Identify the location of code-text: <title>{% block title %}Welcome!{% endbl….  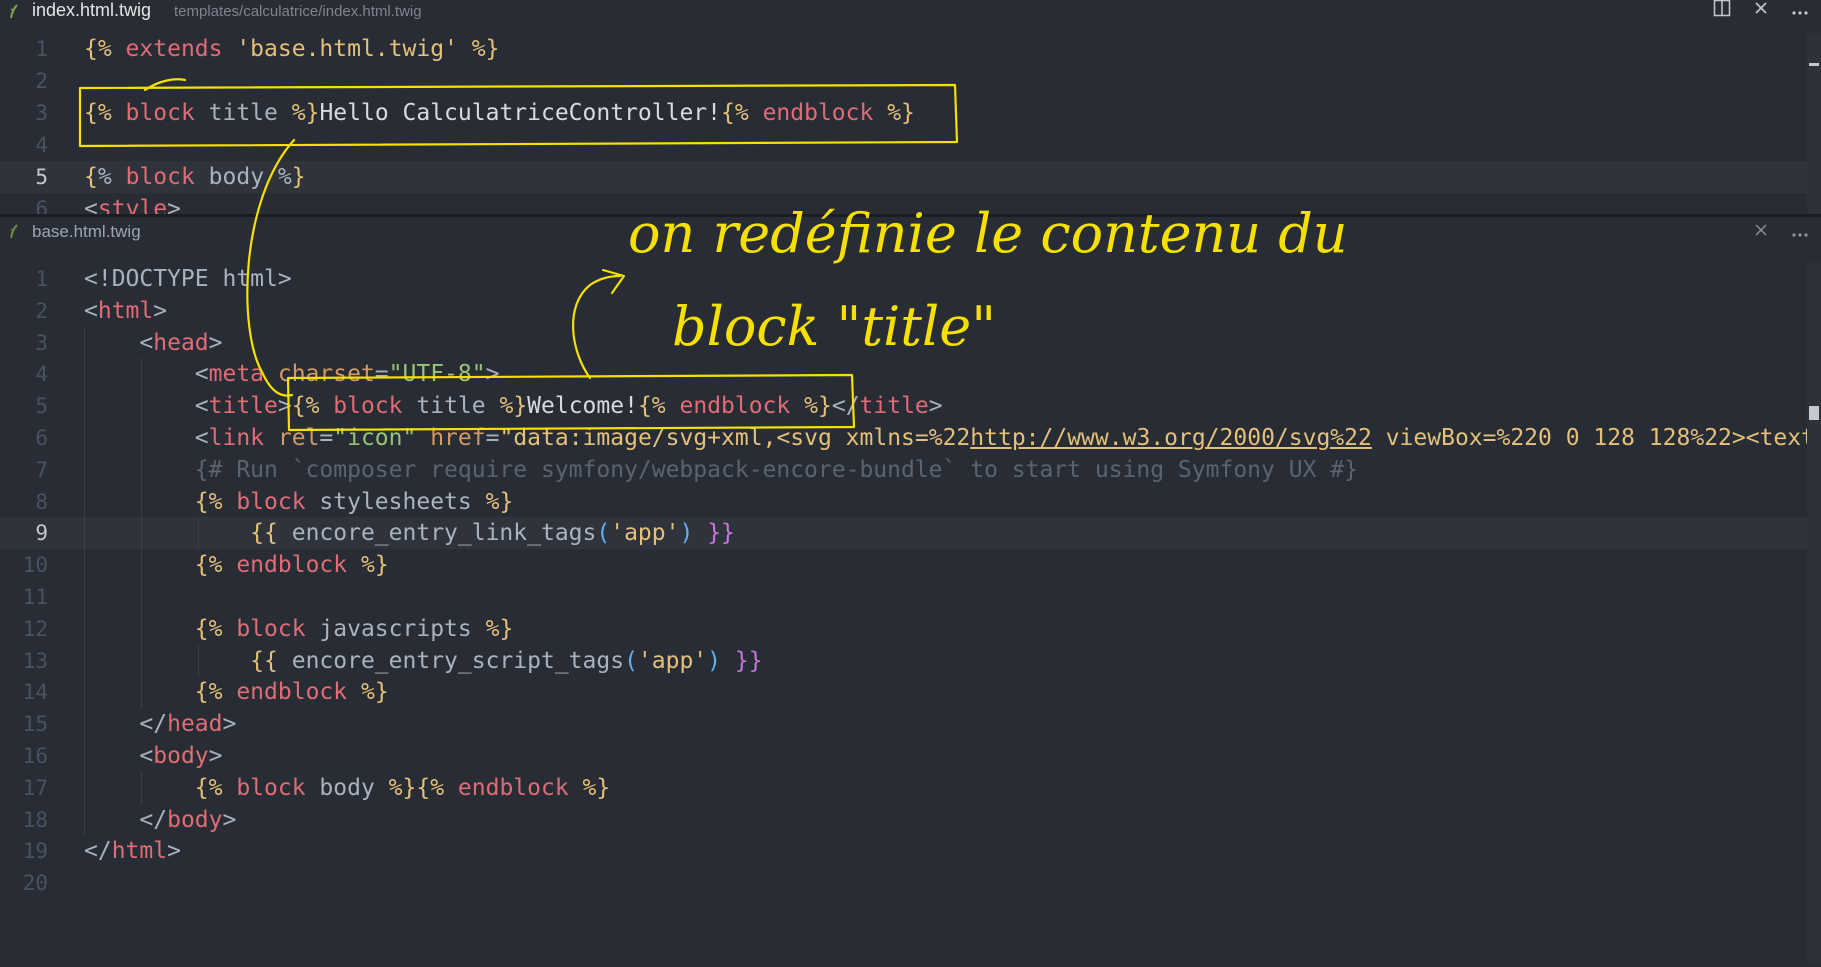
(513, 406).